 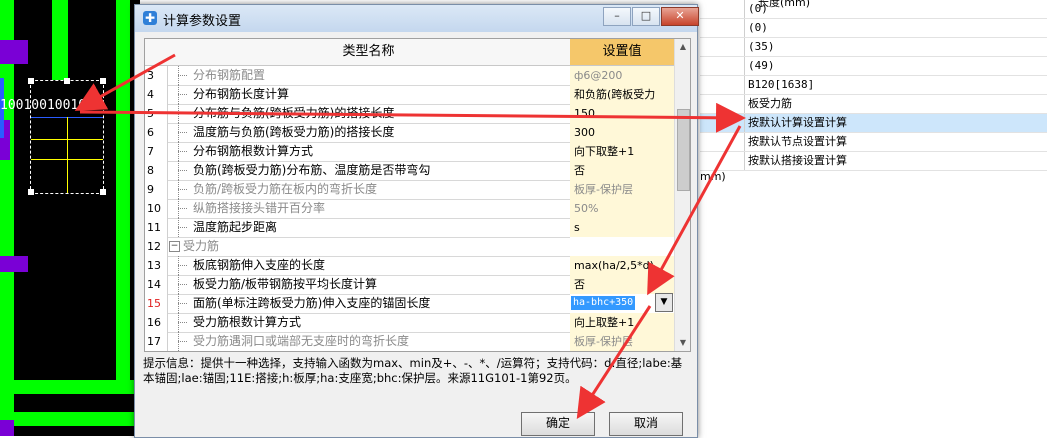 What do you see at coordinates (622, 208) in the screenshot?
I see `row-setting-value: 50%` at bounding box center [622, 208].